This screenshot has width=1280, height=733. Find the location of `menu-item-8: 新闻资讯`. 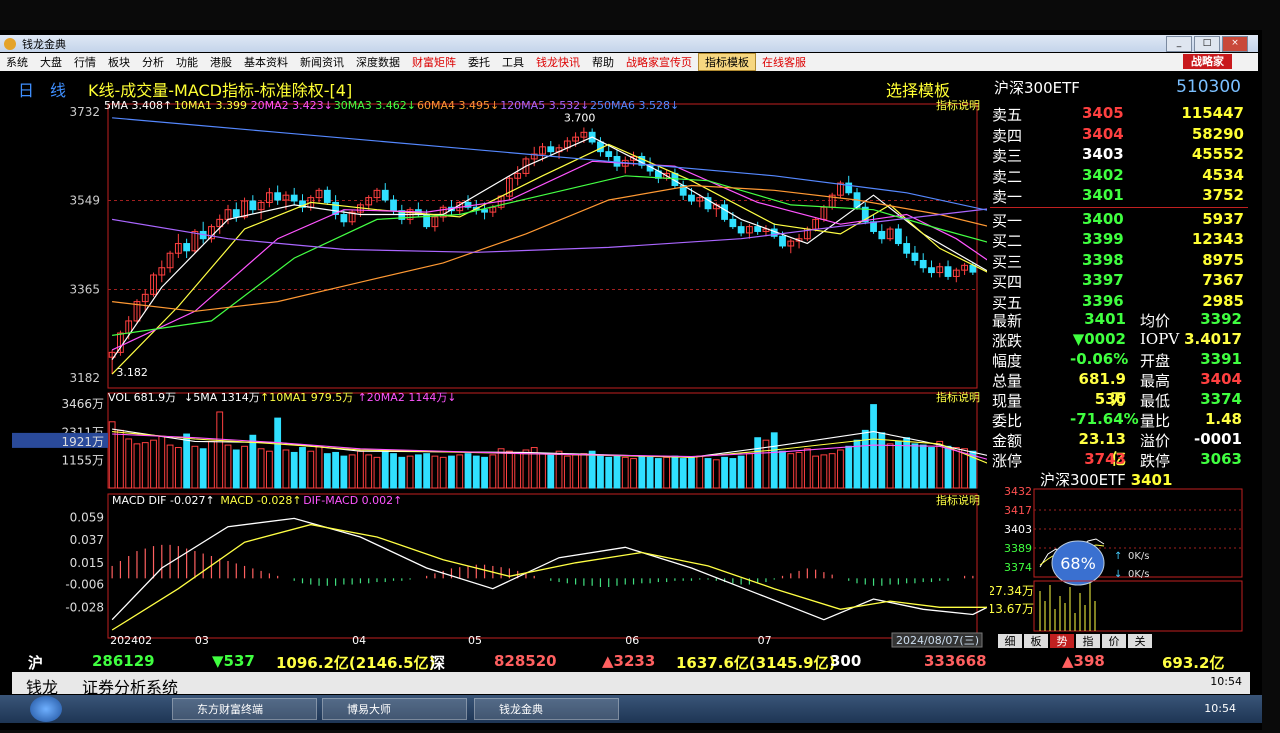

menu-item-8: 新闻资讯 is located at coordinates (322, 62).